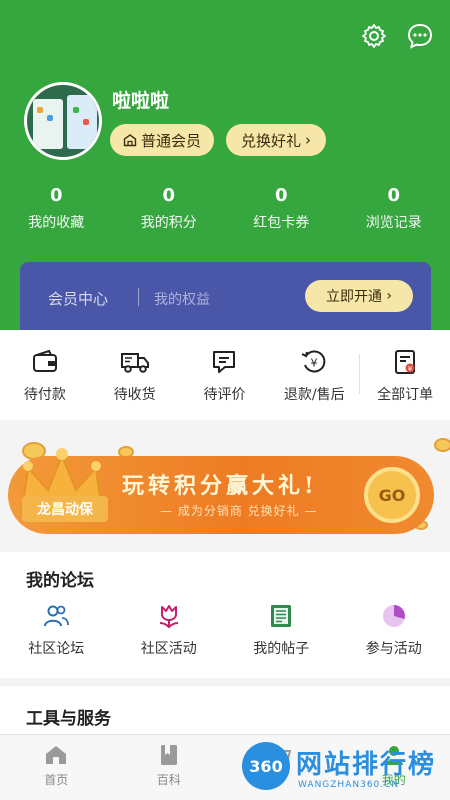 This screenshot has height=800, width=450. Describe the element at coordinates (281, 630) in the screenshot. I see `forum-my-posts: 我的帖子` at that location.